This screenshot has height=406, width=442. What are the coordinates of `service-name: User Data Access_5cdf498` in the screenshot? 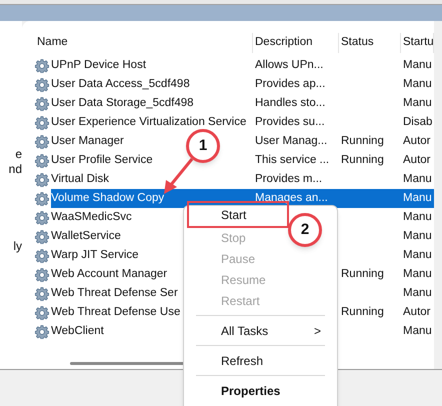 It's located at (120, 84).